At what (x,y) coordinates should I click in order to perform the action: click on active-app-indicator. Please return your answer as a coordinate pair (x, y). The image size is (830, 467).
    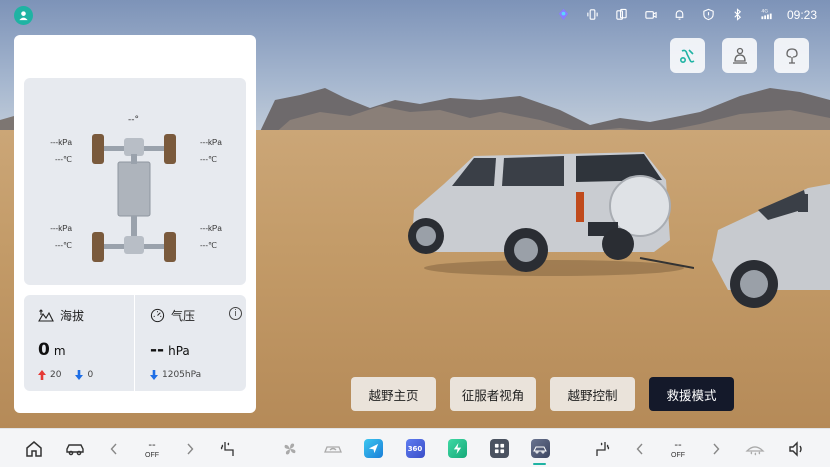
    Looking at the image, I should click on (539, 464).